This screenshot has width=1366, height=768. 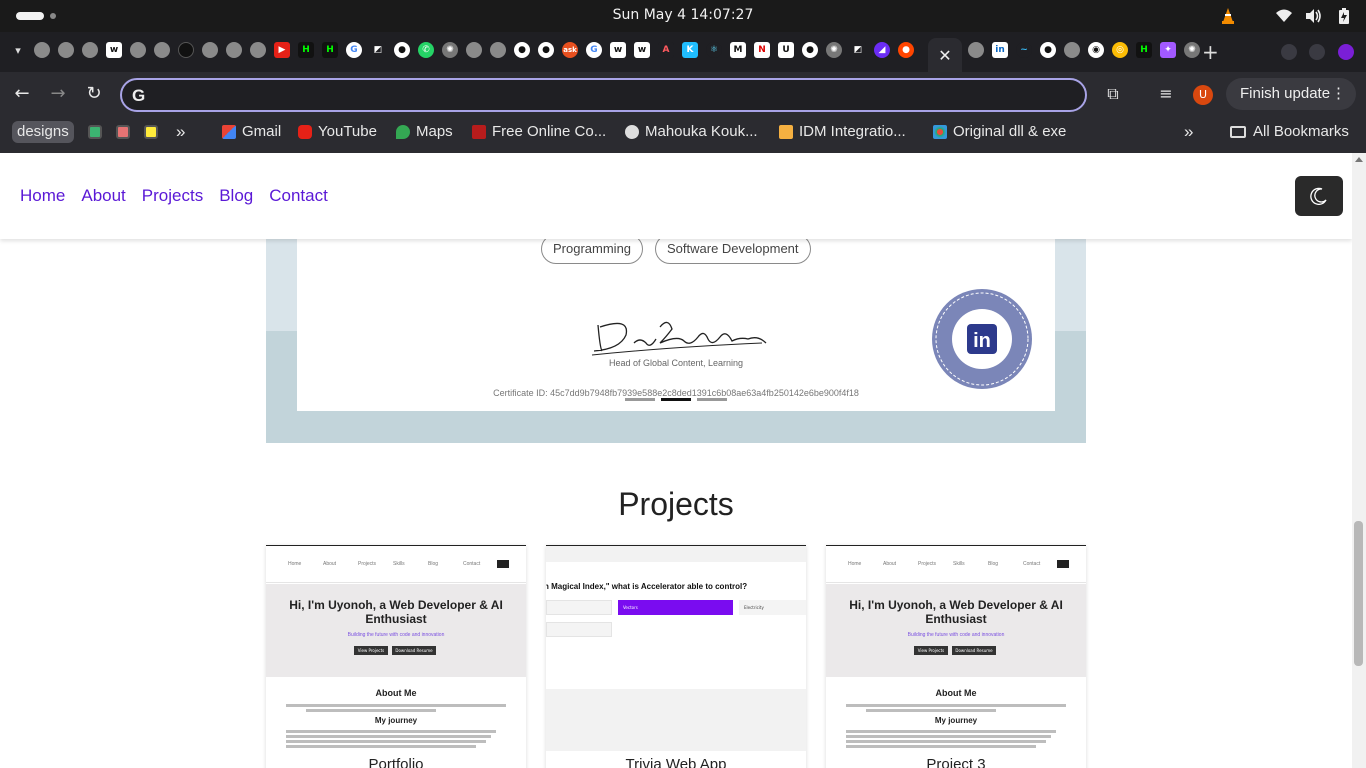 What do you see at coordinates (1344, 16) in the screenshot?
I see `battery-icon` at bounding box center [1344, 16].